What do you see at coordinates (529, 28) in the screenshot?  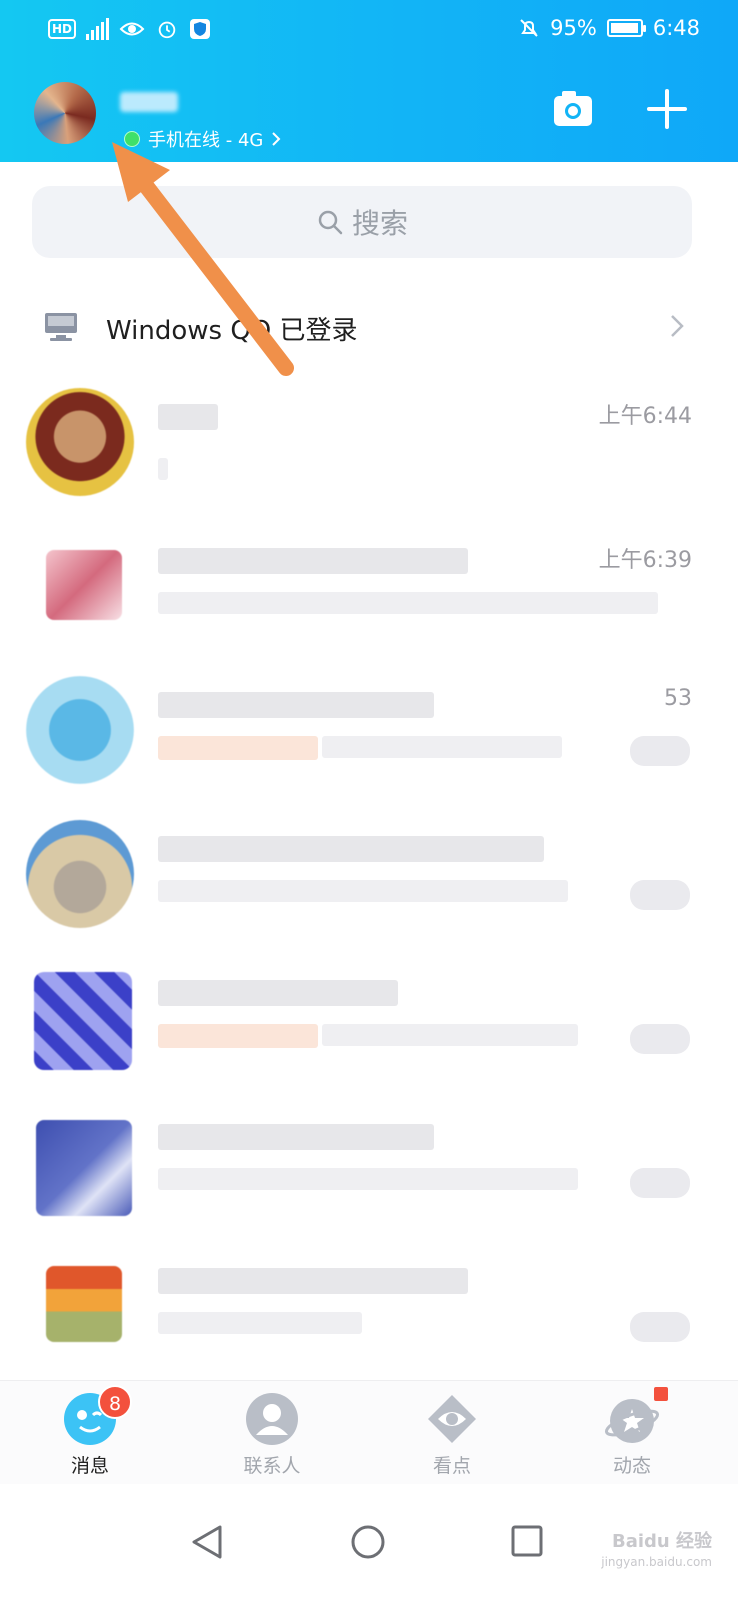 I see `mute-bell-icon` at bounding box center [529, 28].